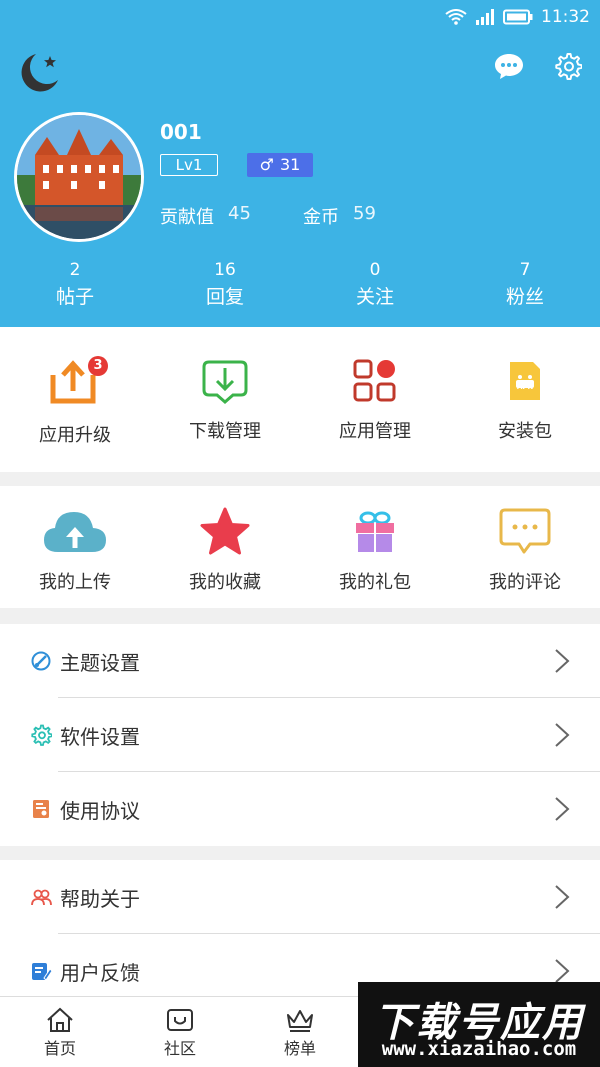 Image resolution: width=600 pixels, height=1067 pixels. Describe the element at coordinates (375, 582) in the screenshot. I see `grid-label: 我的礼包` at that location.